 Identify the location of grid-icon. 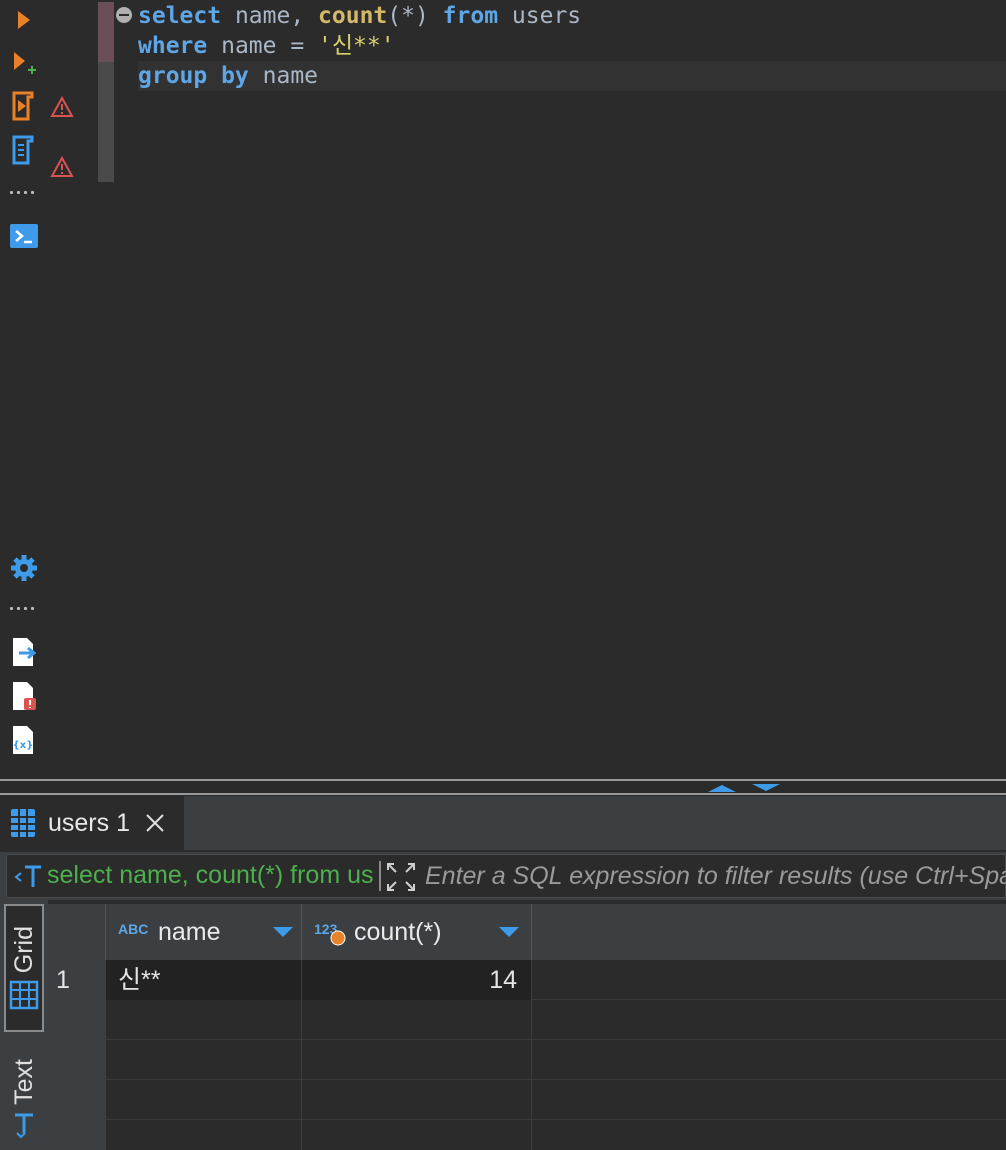
(24, 994).